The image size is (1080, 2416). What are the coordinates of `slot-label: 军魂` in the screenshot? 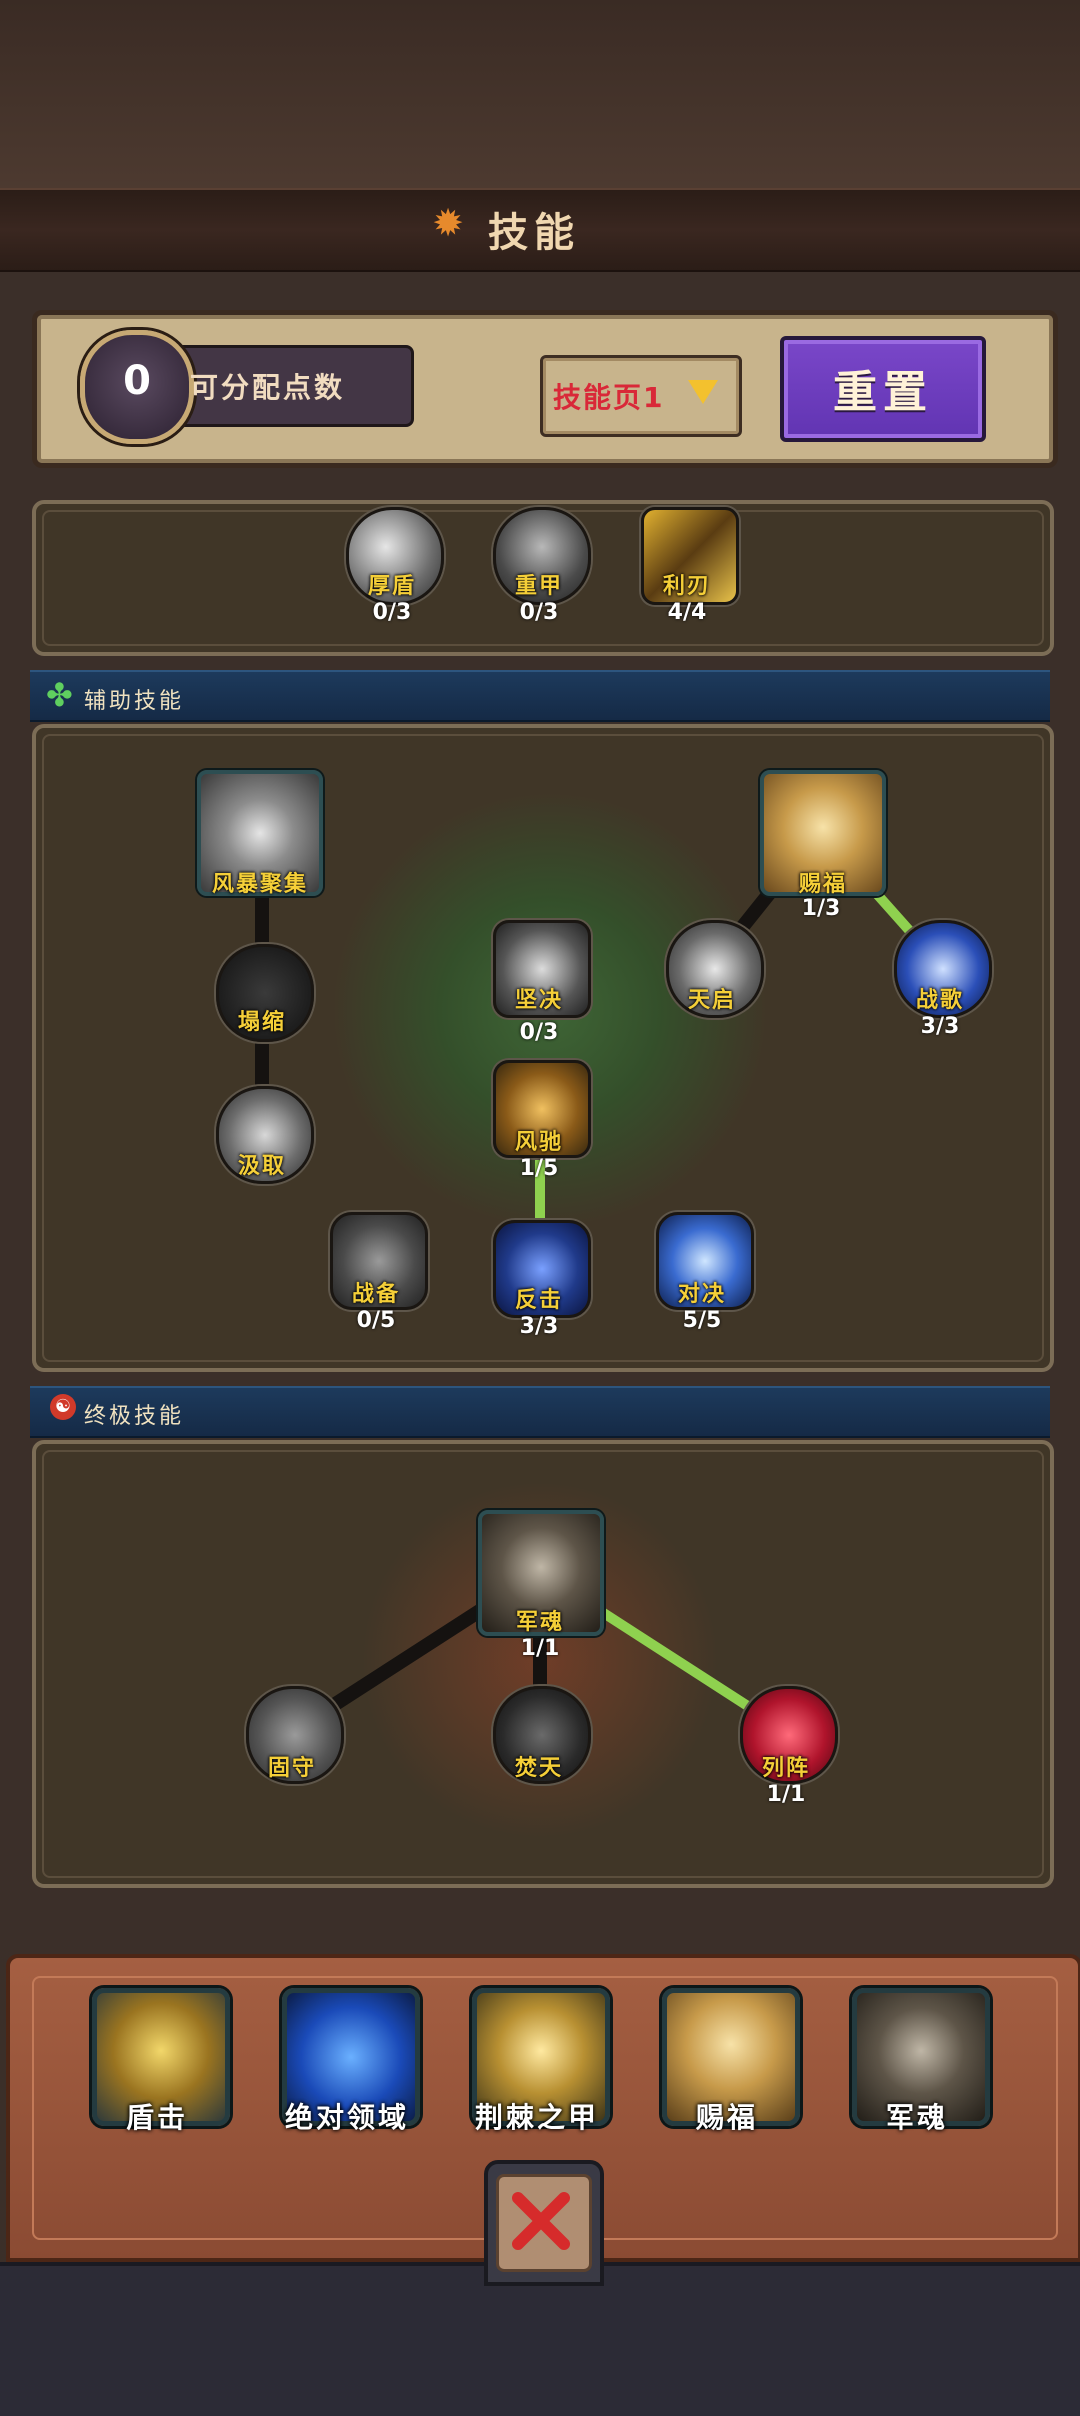 It's located at (916, 2117).